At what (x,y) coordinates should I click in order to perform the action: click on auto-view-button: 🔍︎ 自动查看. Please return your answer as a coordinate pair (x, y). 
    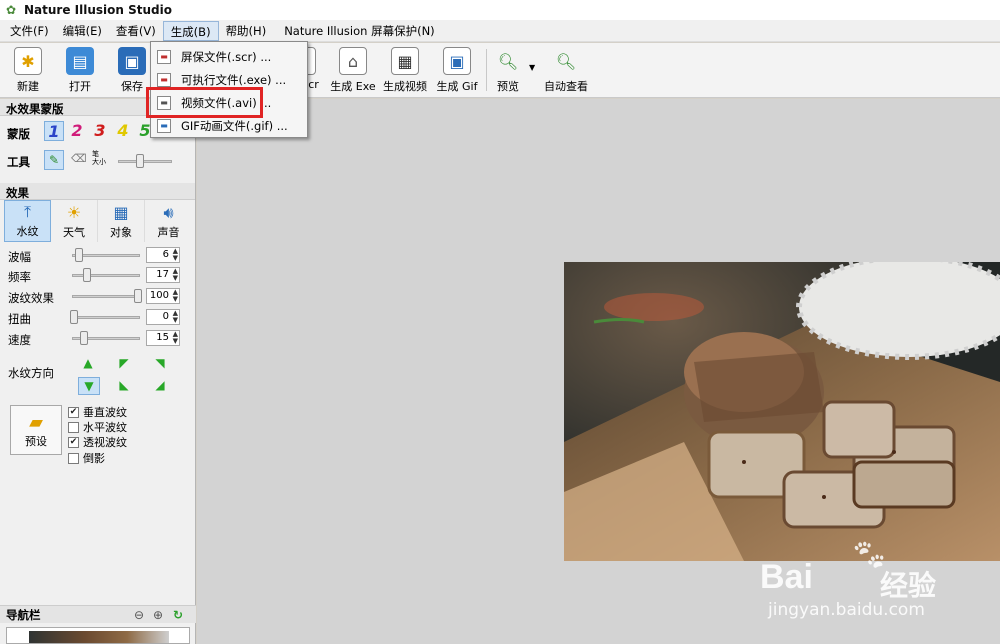
    Looking at the image, I should click on (566, 71).